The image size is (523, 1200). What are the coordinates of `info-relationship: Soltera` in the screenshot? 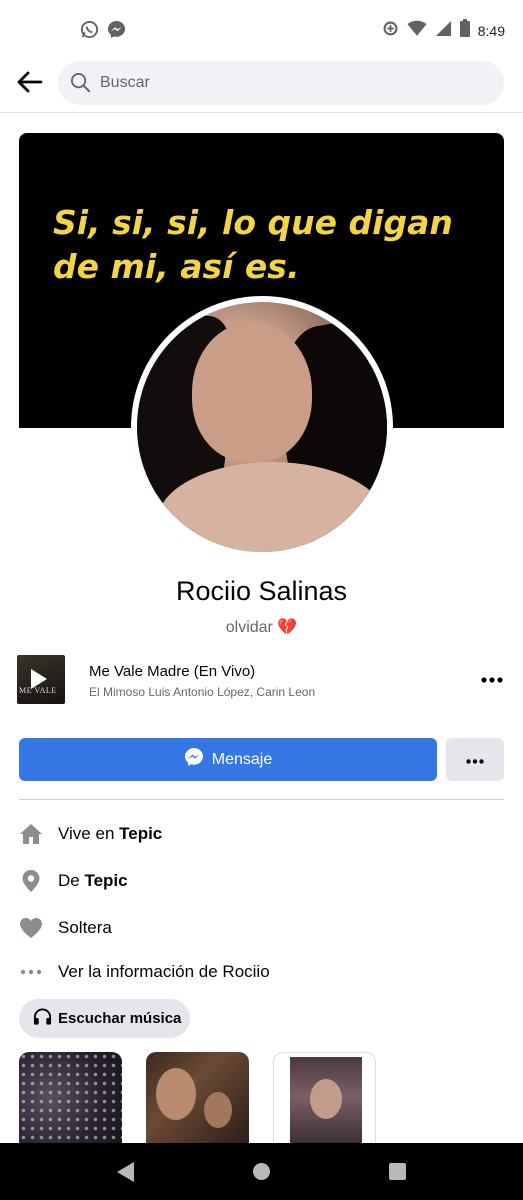 It's located at (259, 928).